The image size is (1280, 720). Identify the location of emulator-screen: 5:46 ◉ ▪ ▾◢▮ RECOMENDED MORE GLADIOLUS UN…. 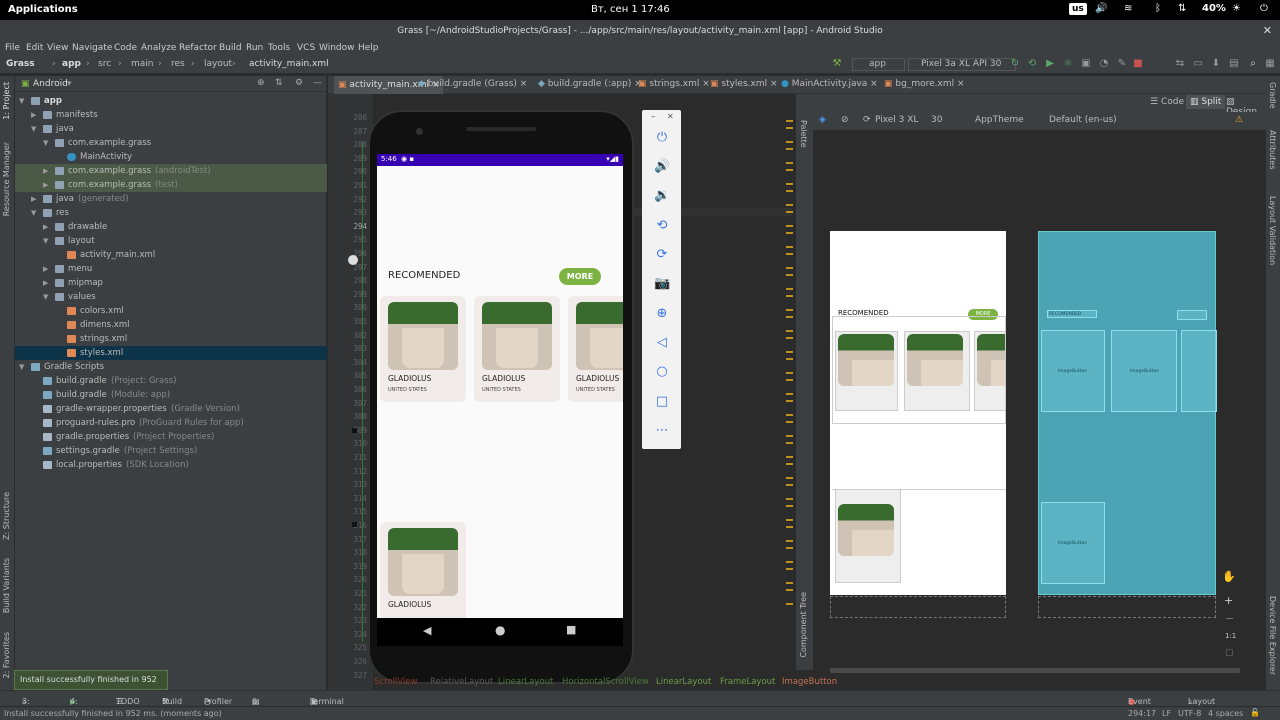
(500, 386).